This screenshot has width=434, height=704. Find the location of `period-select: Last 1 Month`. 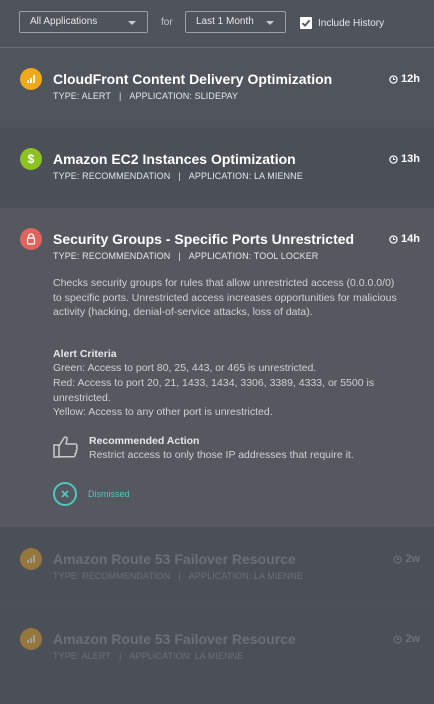

period-select: Last 1 Month is located at coordinates (235, 22).